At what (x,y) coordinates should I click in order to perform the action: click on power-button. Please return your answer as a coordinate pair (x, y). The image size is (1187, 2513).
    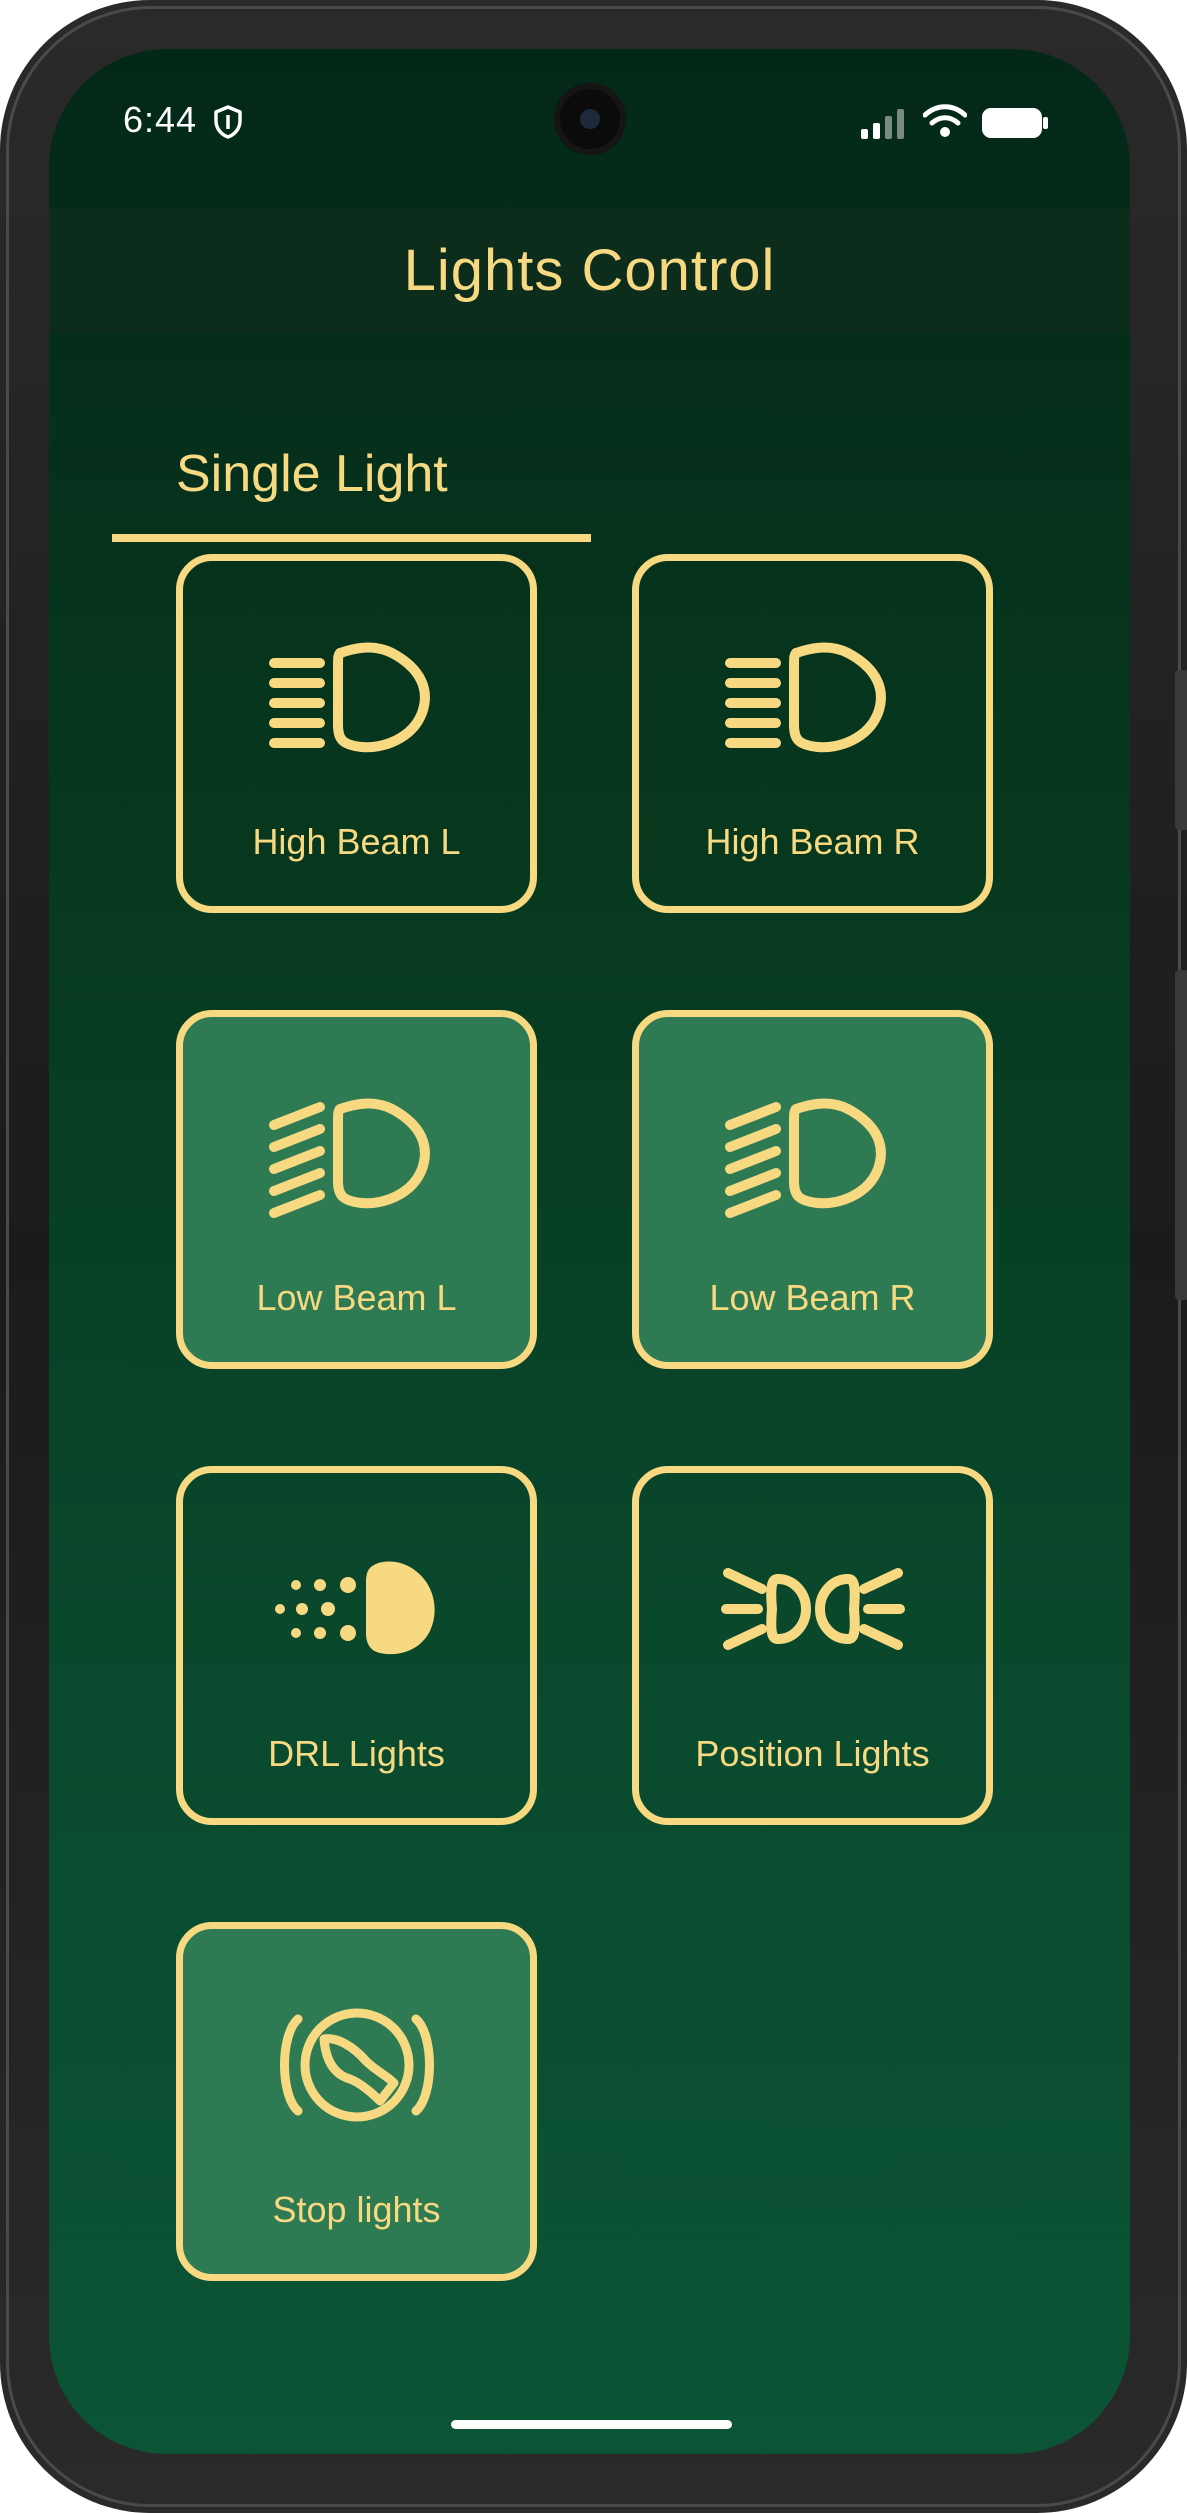
    Looking at the image, I should click on (1181, 1135).